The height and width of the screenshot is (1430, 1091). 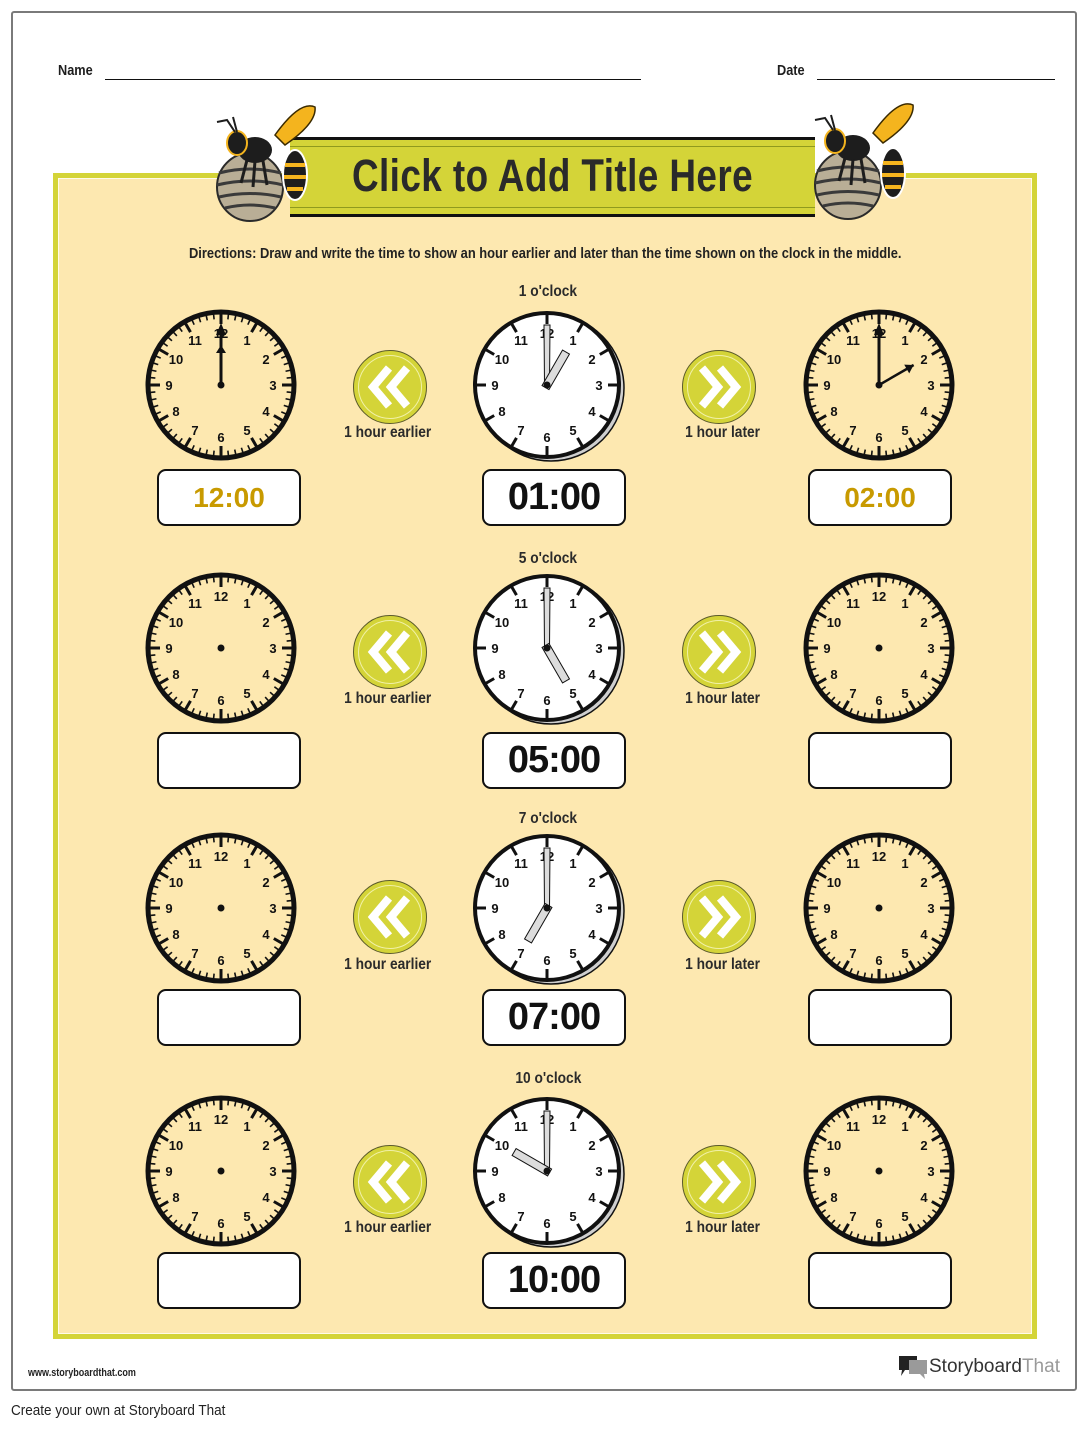 I want to click on title-banner: Click to Add Title Here, so click(x=552, y=177).